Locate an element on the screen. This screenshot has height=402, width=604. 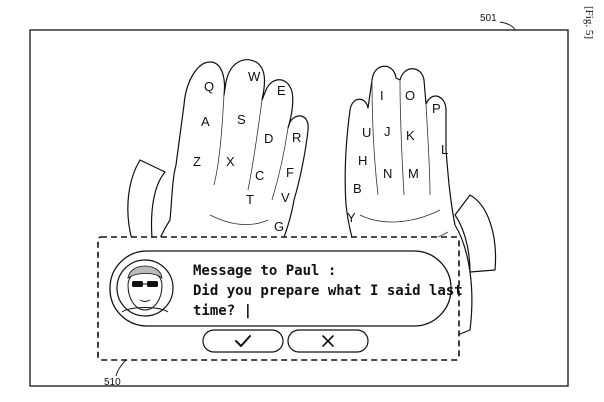
key-z: Z is located at coordinates (197, 161).